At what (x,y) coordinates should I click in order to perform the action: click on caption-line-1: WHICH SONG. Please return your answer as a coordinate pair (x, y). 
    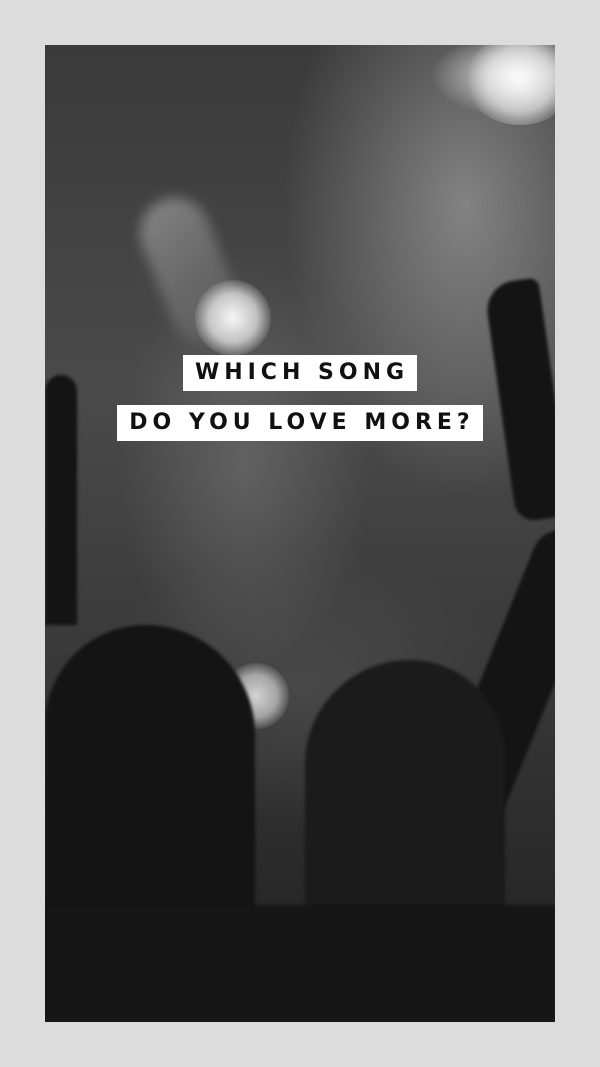
    Looking at the image, I should click on (300, 373).